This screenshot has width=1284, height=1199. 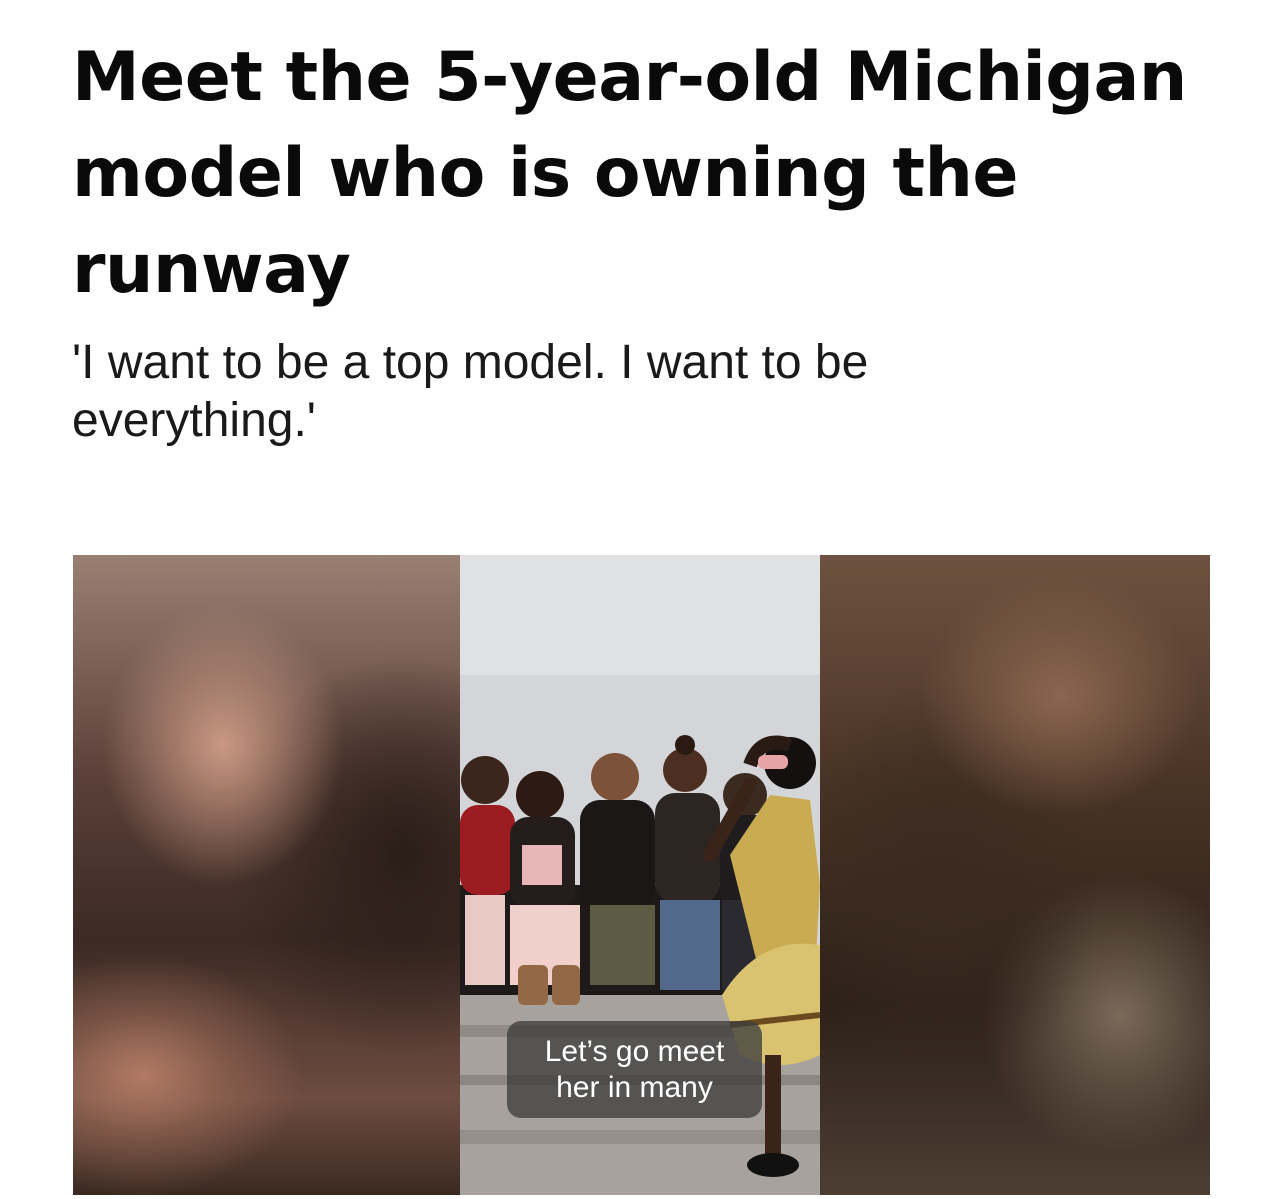 I want to click on video-caption-box: Let’s go meet her in many, so click(x=634, y=1069).